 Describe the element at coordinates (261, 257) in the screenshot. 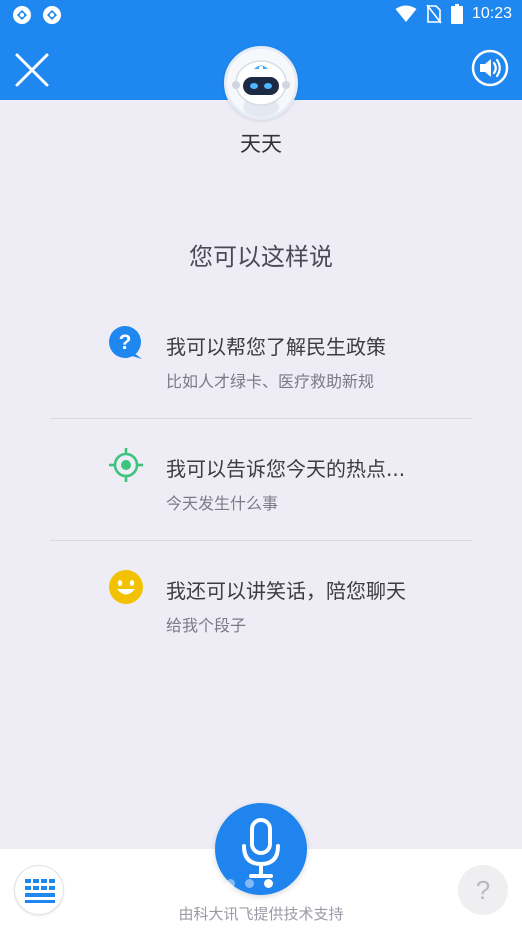

I see `prompt-title: 您可以这样说` at that location.